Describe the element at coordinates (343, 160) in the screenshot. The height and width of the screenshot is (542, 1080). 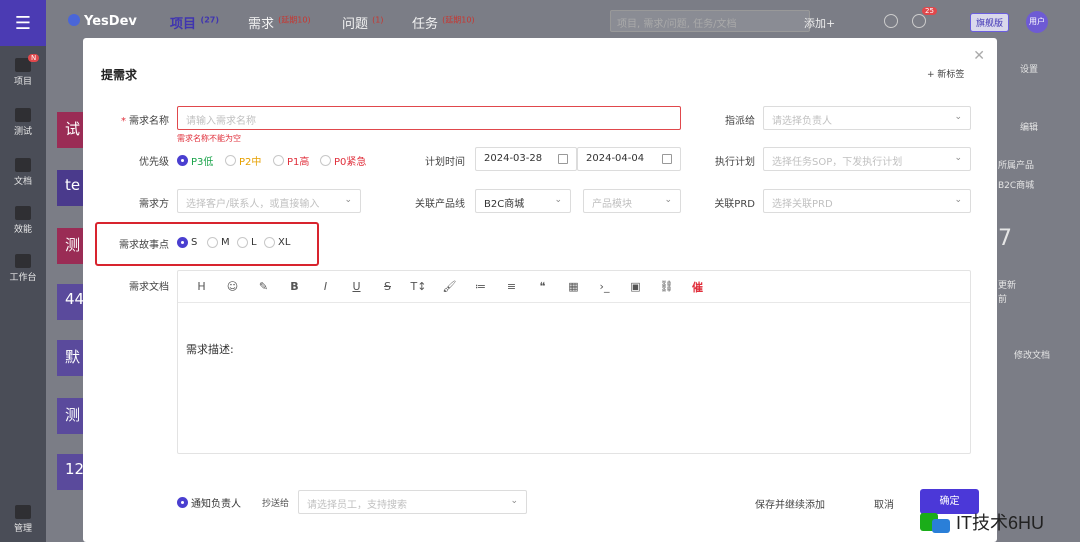
I see `priority-p0: P0紧急` at that location.